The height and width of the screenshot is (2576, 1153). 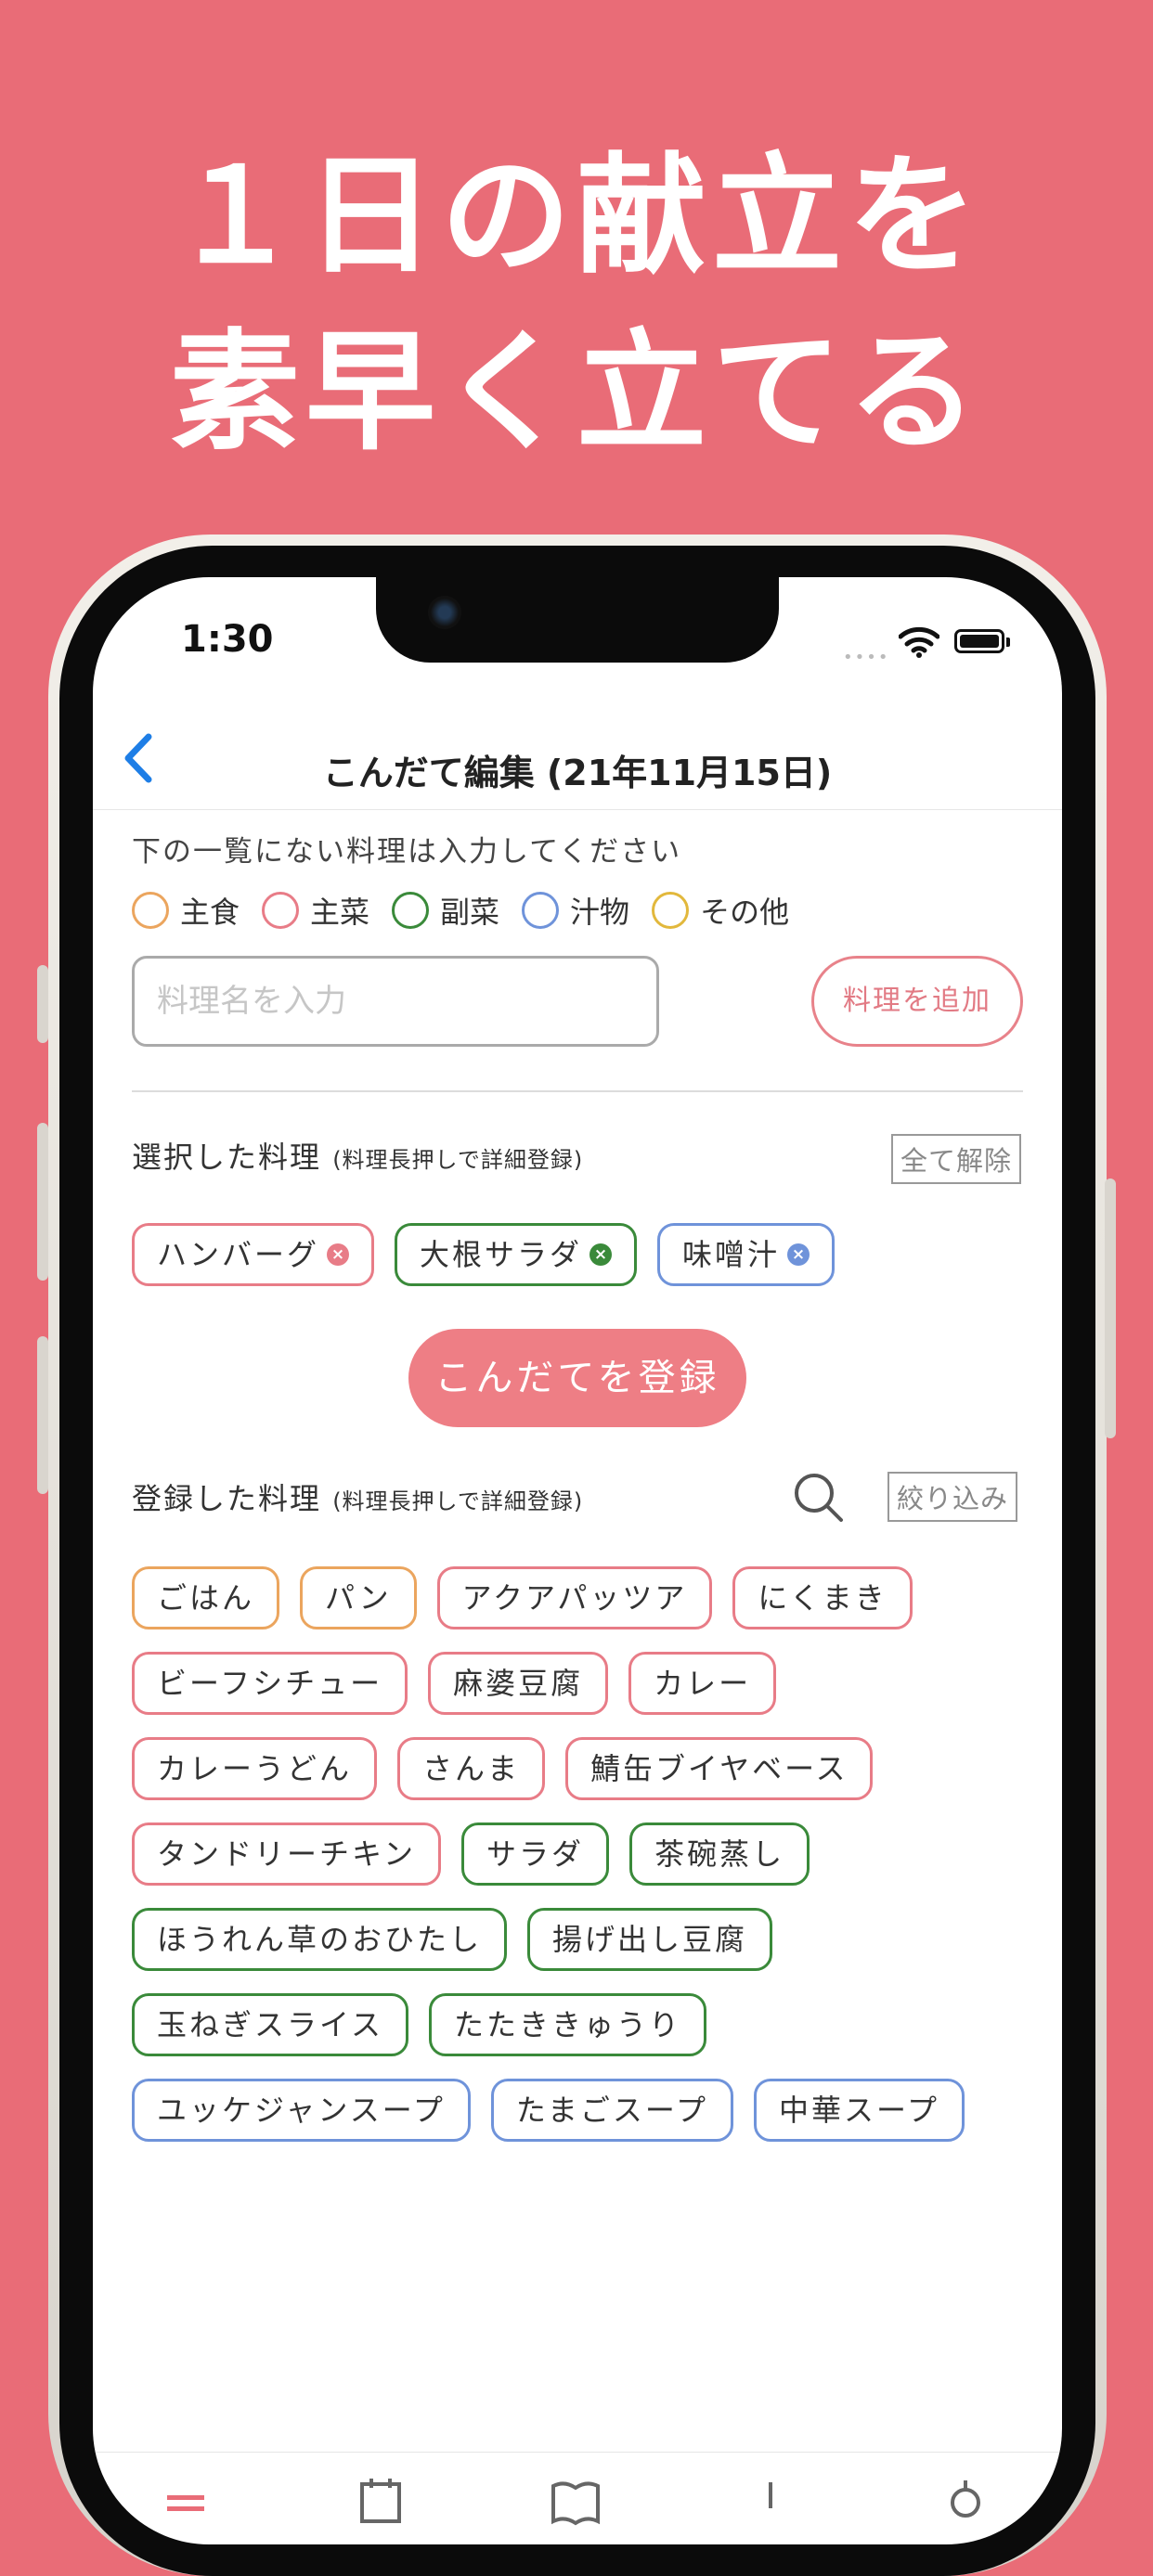 I want to click on category-radio: 副菜, so click(x=445, y=910).